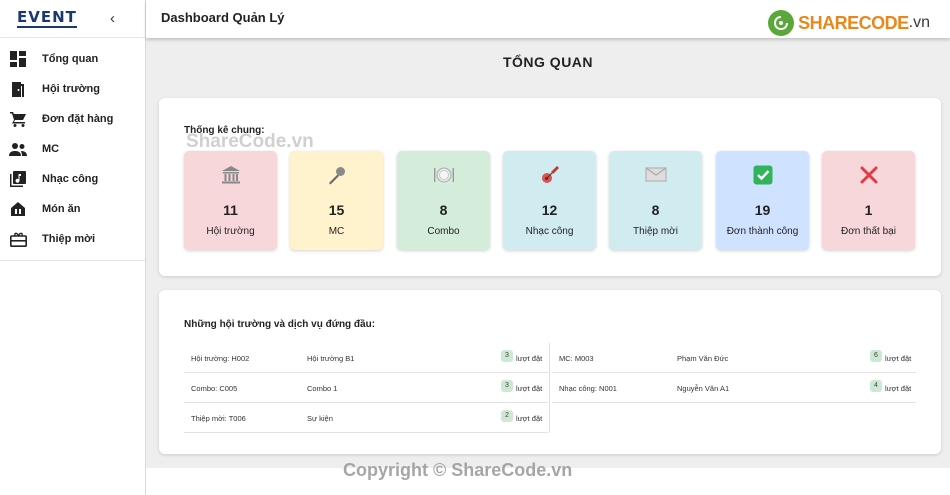 Image resolution: width=950 pixels, height=495 pixels. Describe the element at coordinates (47, 17) in the screenshot. I see `event-logo: EVENT` at that location.